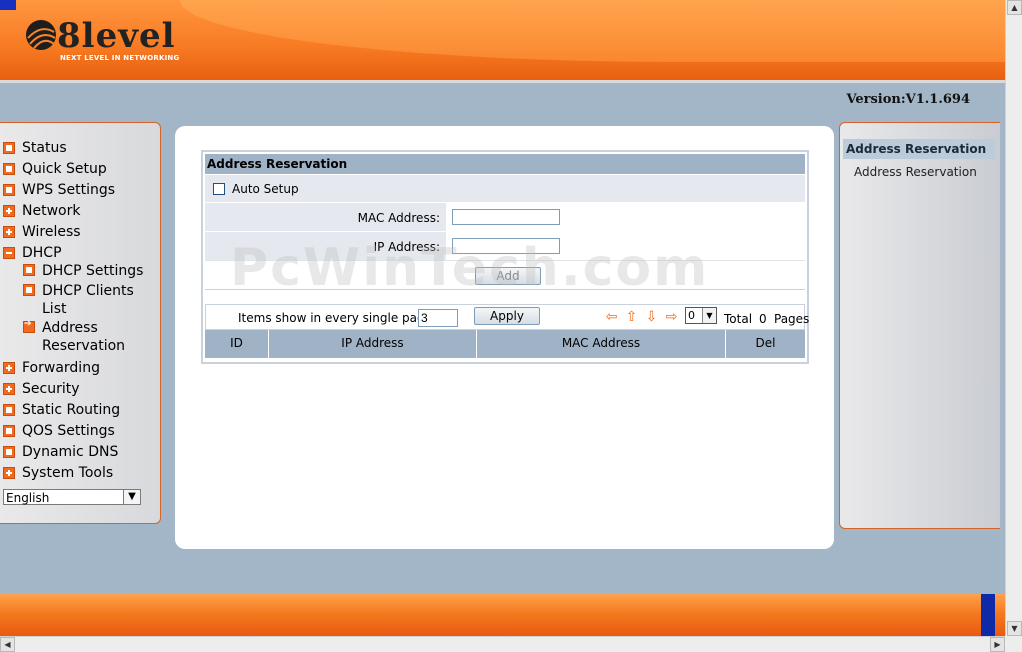  I want to click on firmware-version: Version:V1.1.694, so click(908, 99).